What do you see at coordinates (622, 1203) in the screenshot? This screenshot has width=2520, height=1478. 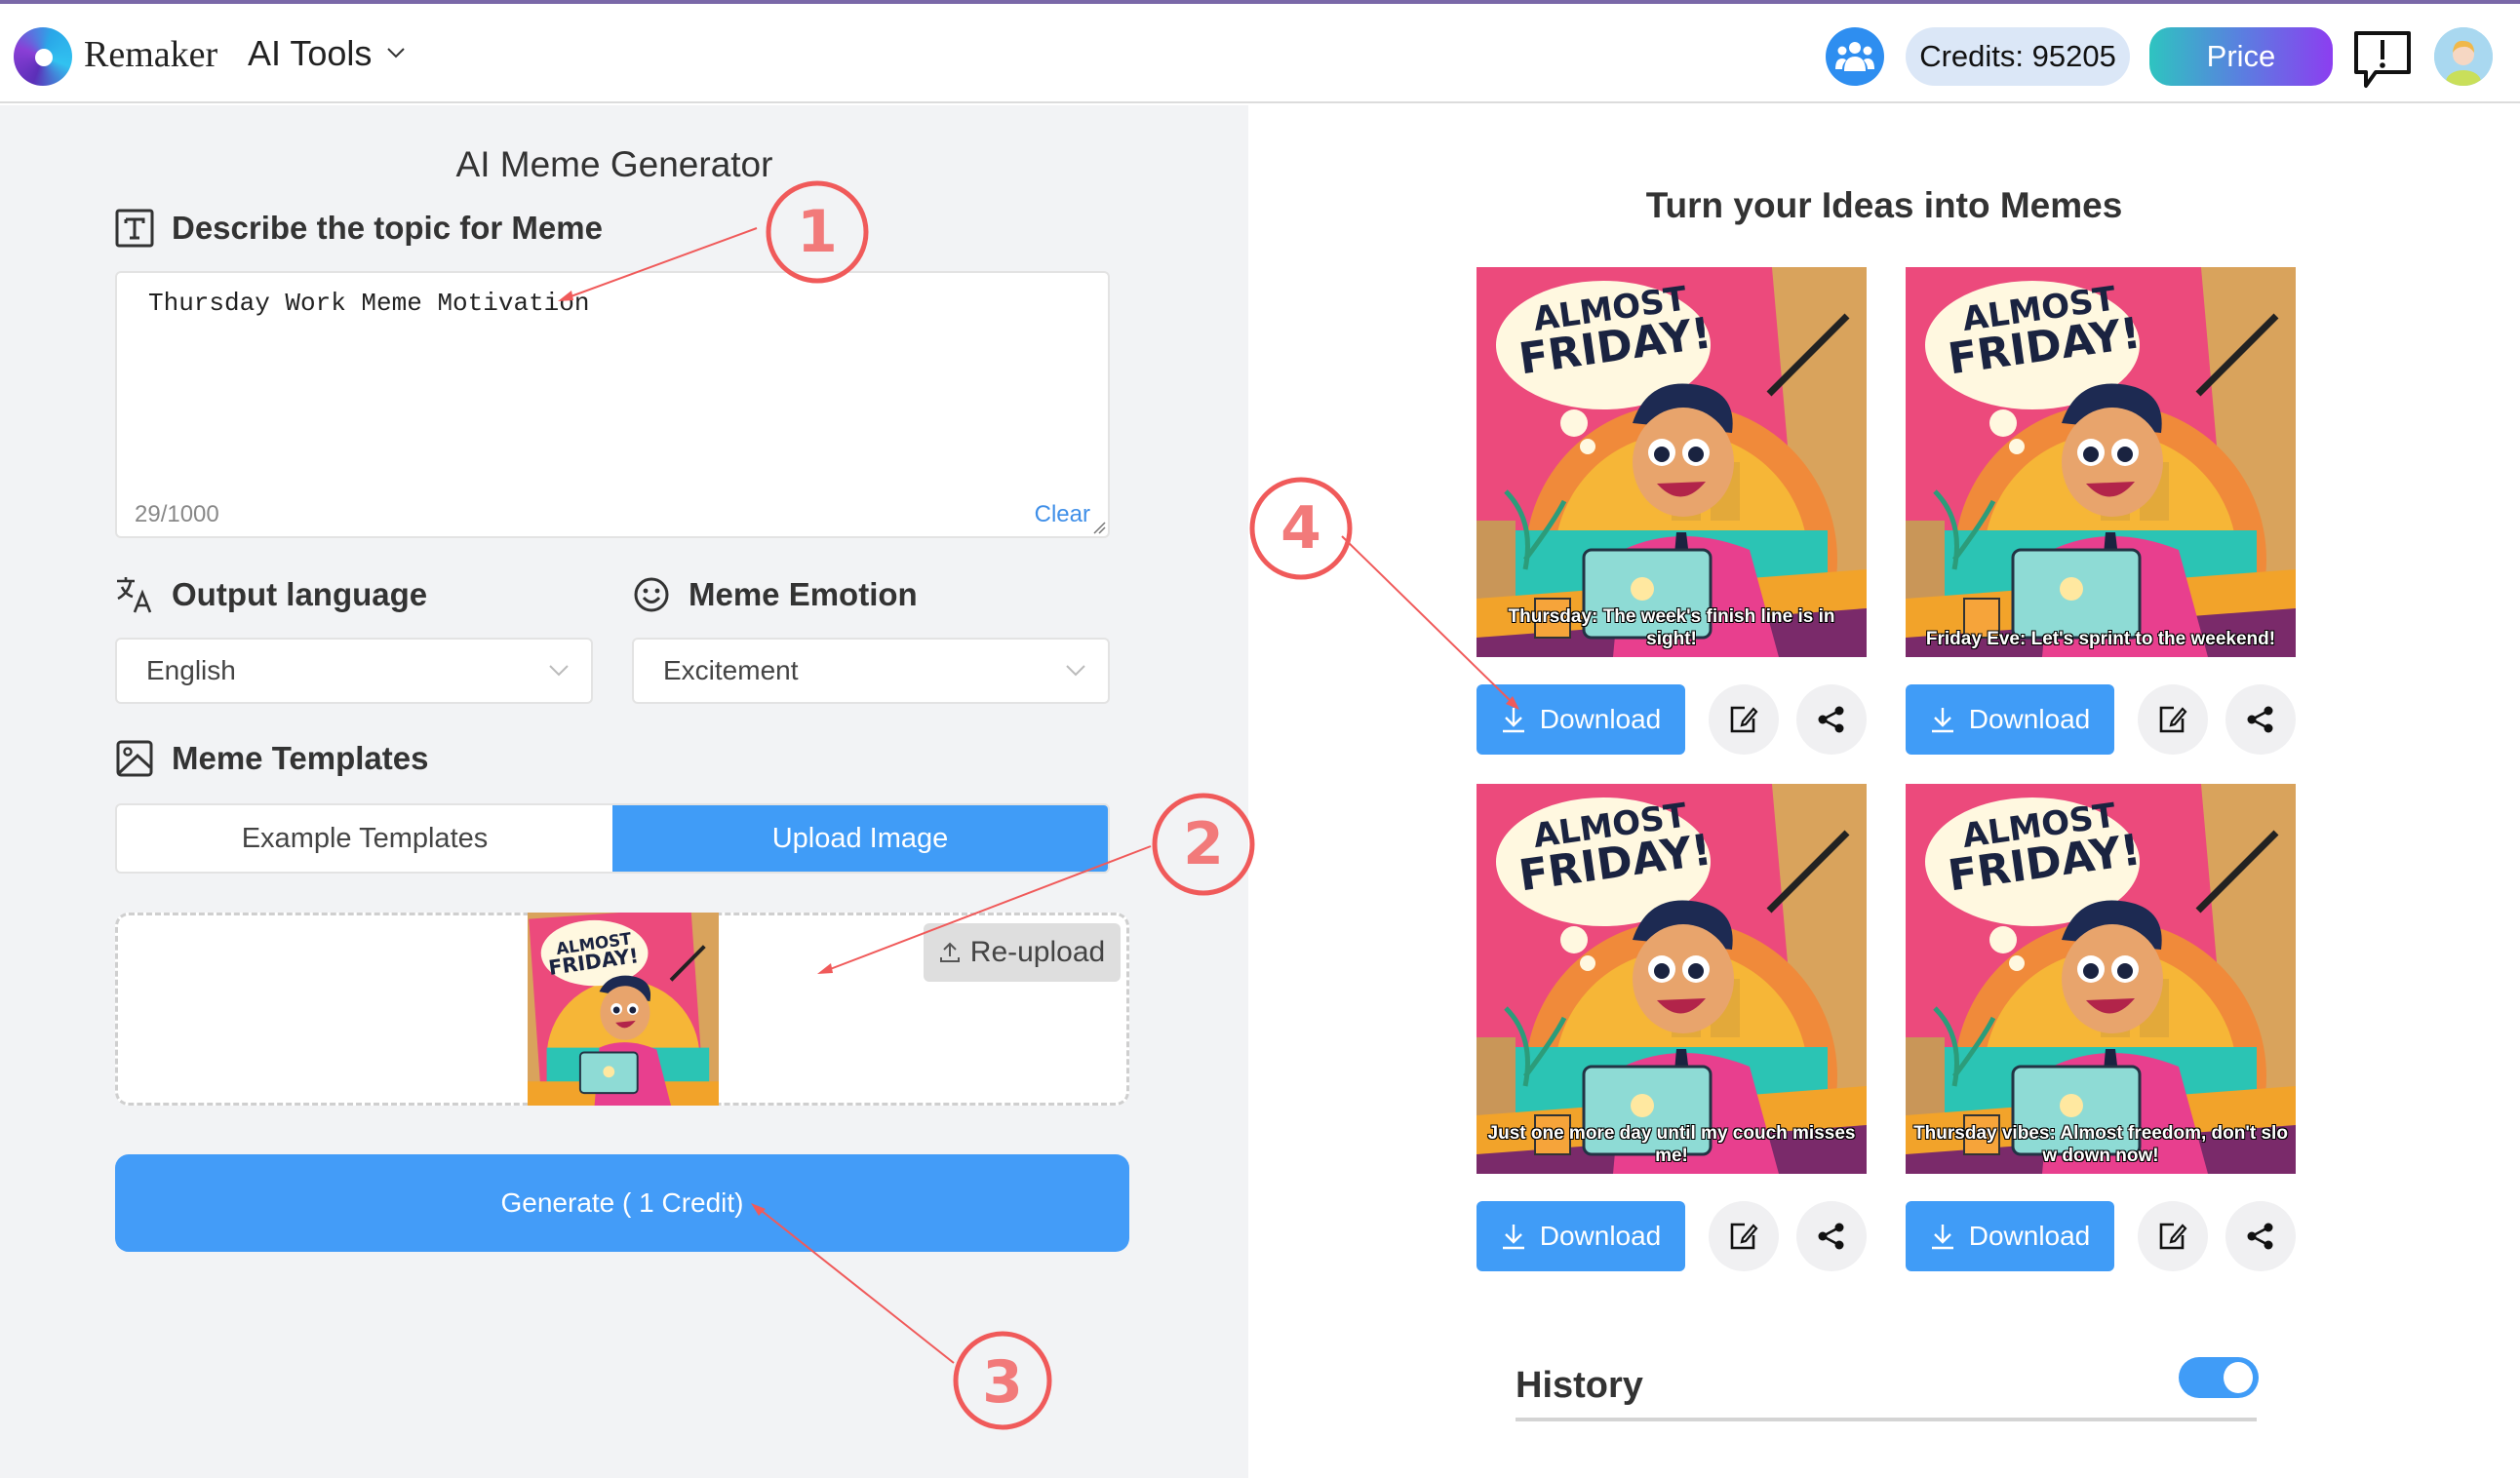 I see `generate-button: Generate ( 1 Credit)` at bounding box center [622, 1203].